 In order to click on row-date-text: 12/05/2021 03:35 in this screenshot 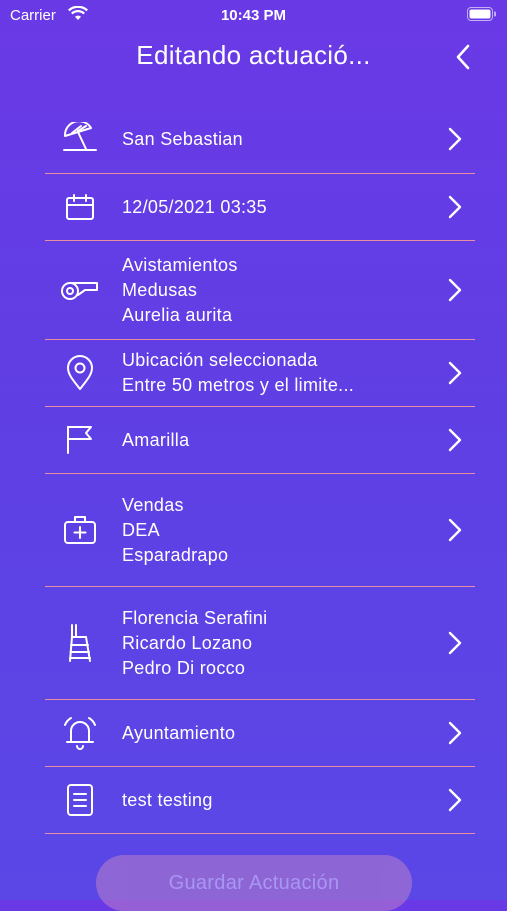, I will do `click(275, 207)`.